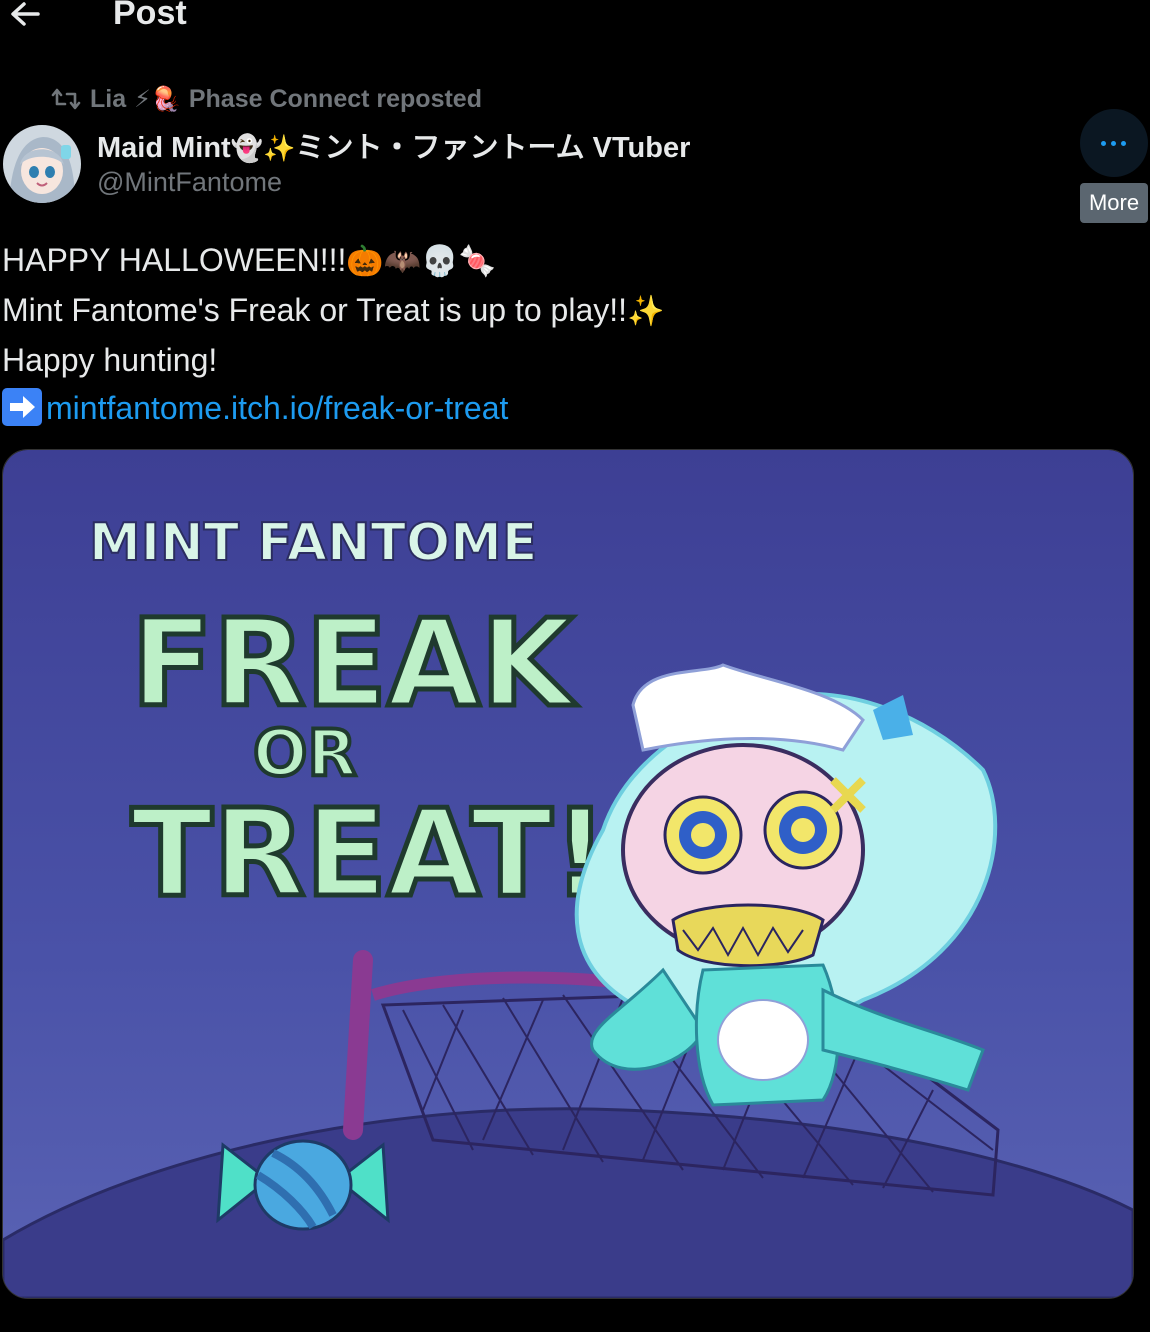  Describe the element at coordinates (313, 543) in the screenshot. I see `image-brand-text: MINT FANTOME` at that location.